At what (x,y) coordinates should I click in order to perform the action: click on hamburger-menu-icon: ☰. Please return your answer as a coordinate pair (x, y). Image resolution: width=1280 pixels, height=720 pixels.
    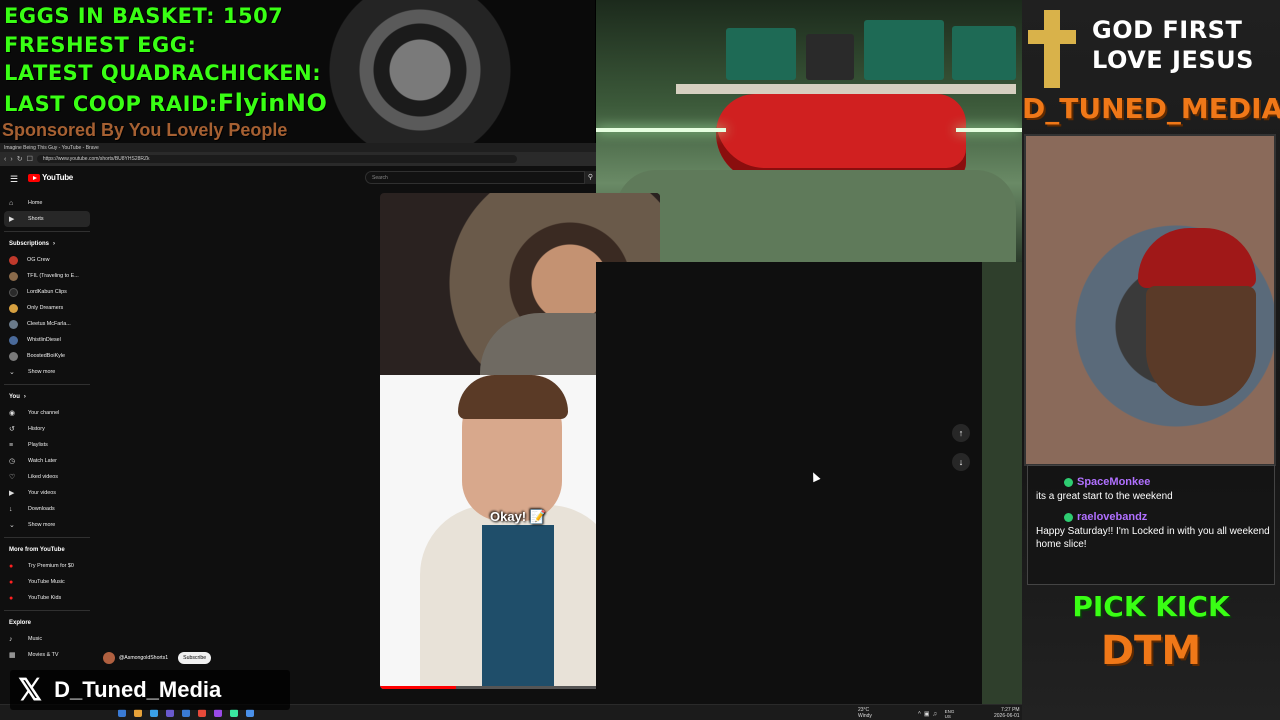
    Looking at the image, I should click on (14, 179).